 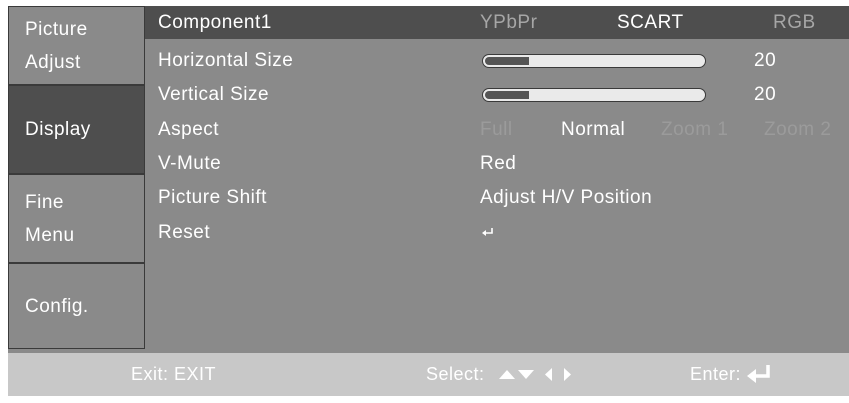 I want to click on component-label: Component1, so click(x=215, y=22).